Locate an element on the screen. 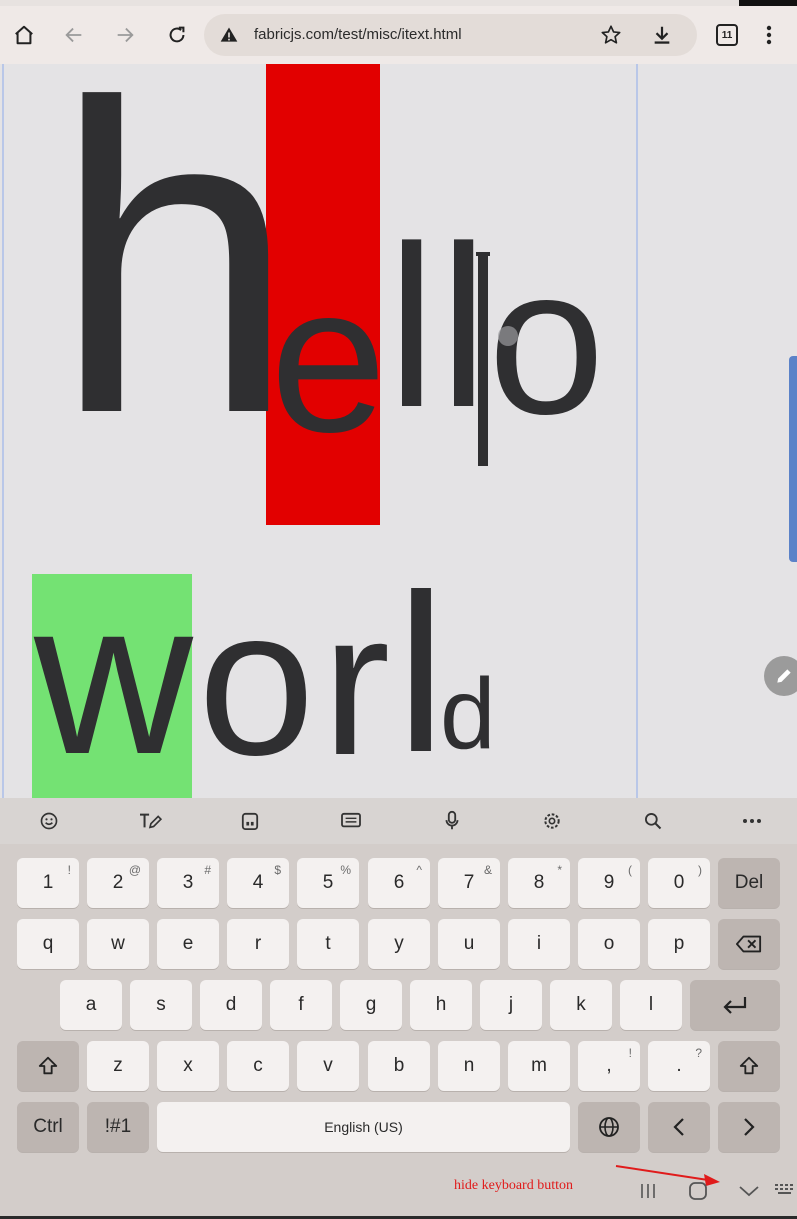  key-a: a is located at coordinates (91, 1005).